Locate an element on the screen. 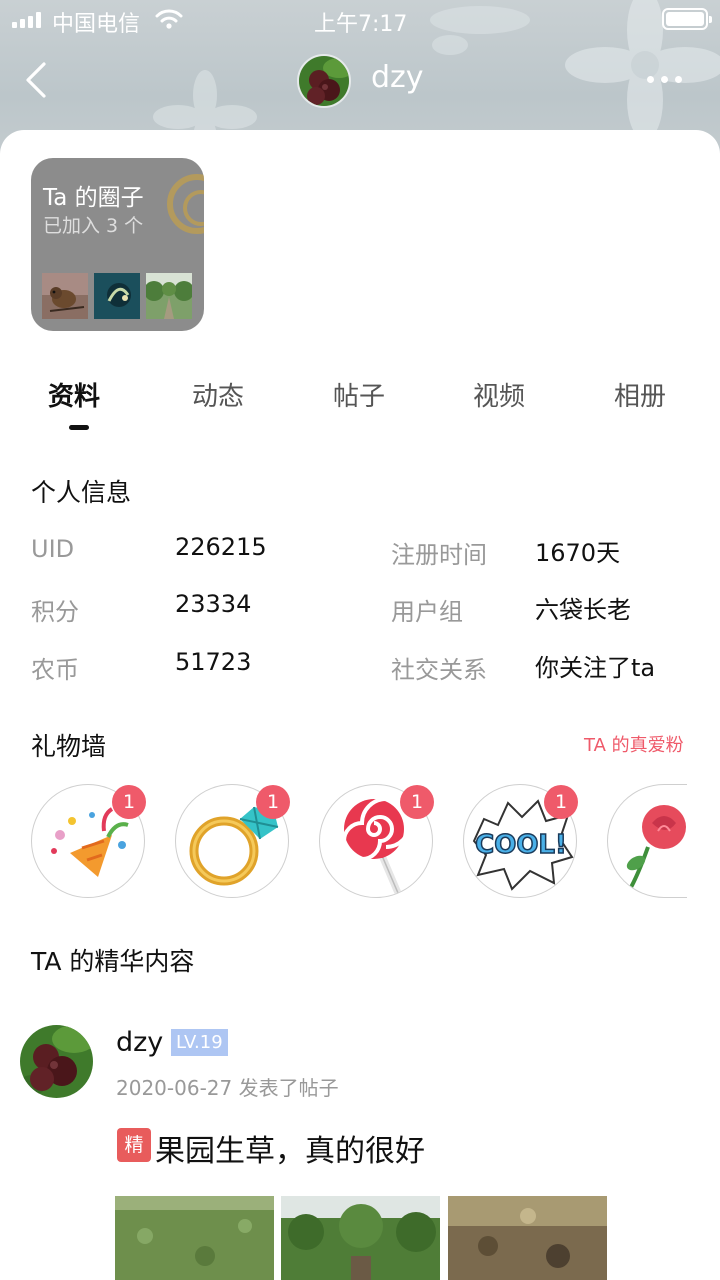 The height and width of the screenshot is (1280, 720). more-dots-icon is located at coordinates (665, 81).